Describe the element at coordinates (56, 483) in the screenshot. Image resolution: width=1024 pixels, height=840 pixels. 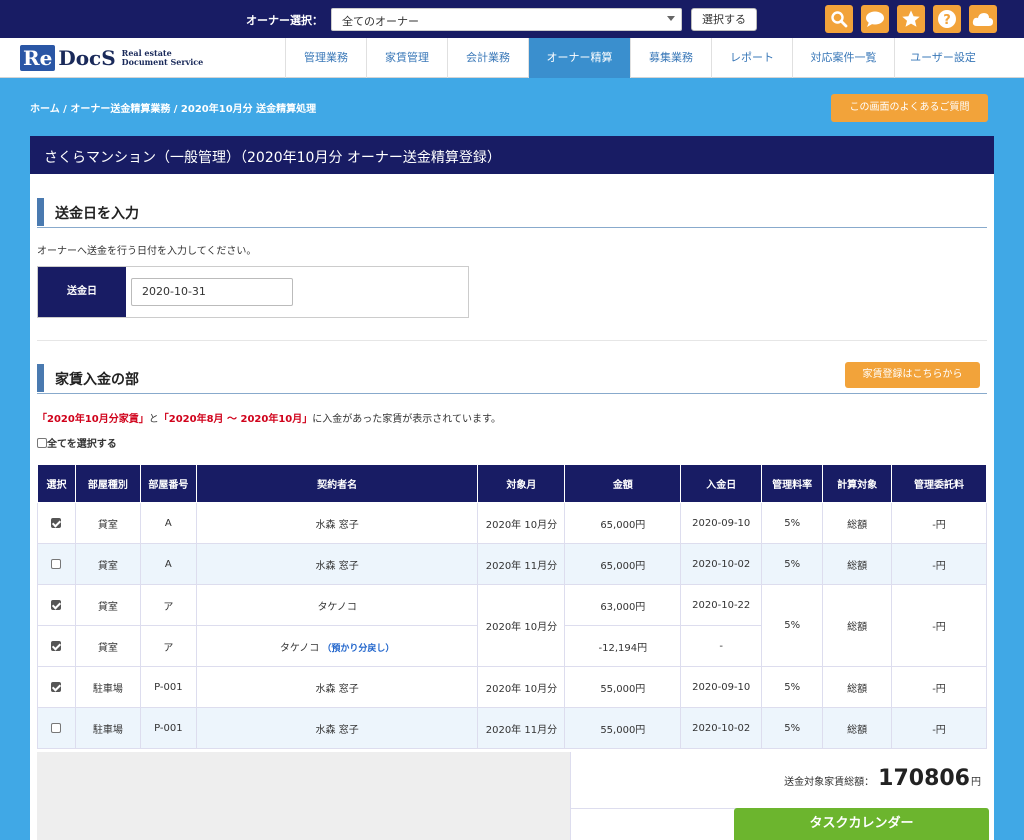
I see `col-header: 選択` at that location.